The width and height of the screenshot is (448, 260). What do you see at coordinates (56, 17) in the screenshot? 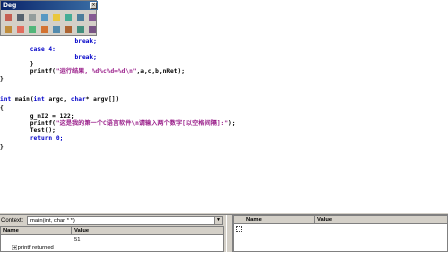
I see `show-next-statement-icon` at bounding box center [56, 17].